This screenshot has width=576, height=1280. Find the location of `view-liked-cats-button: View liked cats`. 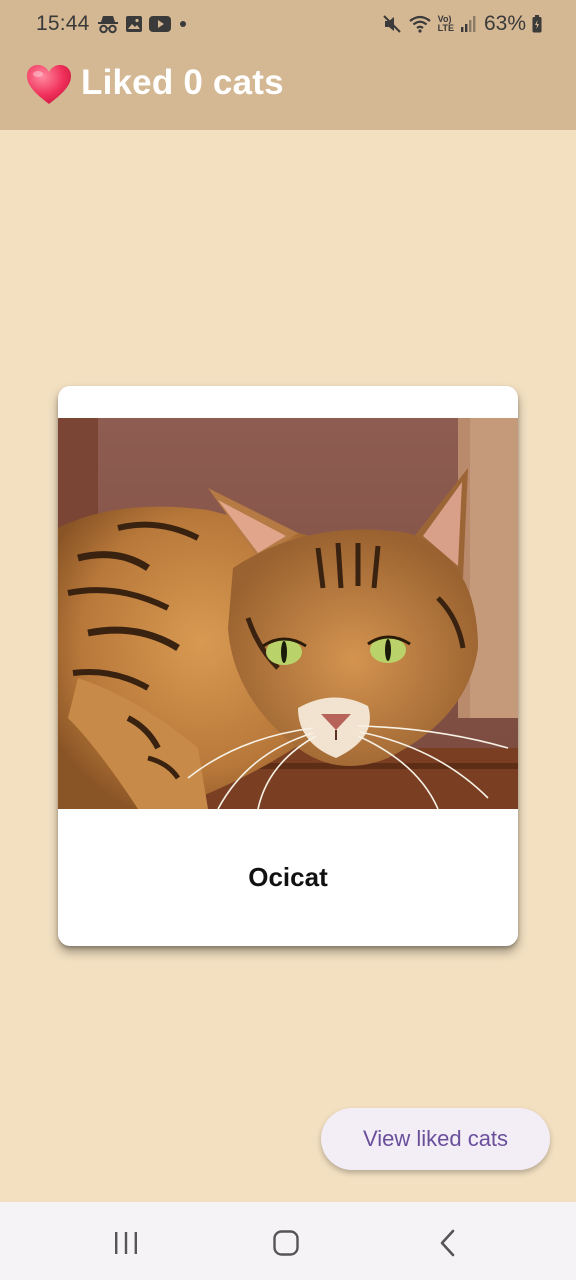

view-liked-cats-button: View liked cats is located at coordinates (435, 1139).